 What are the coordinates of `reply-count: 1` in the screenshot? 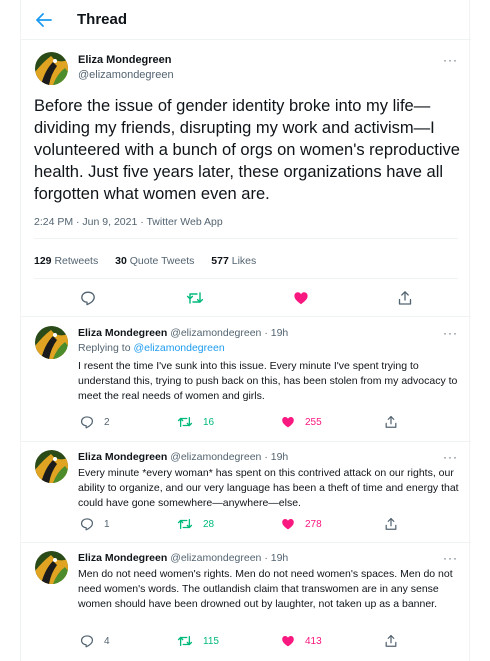 It's located at (107, 524).